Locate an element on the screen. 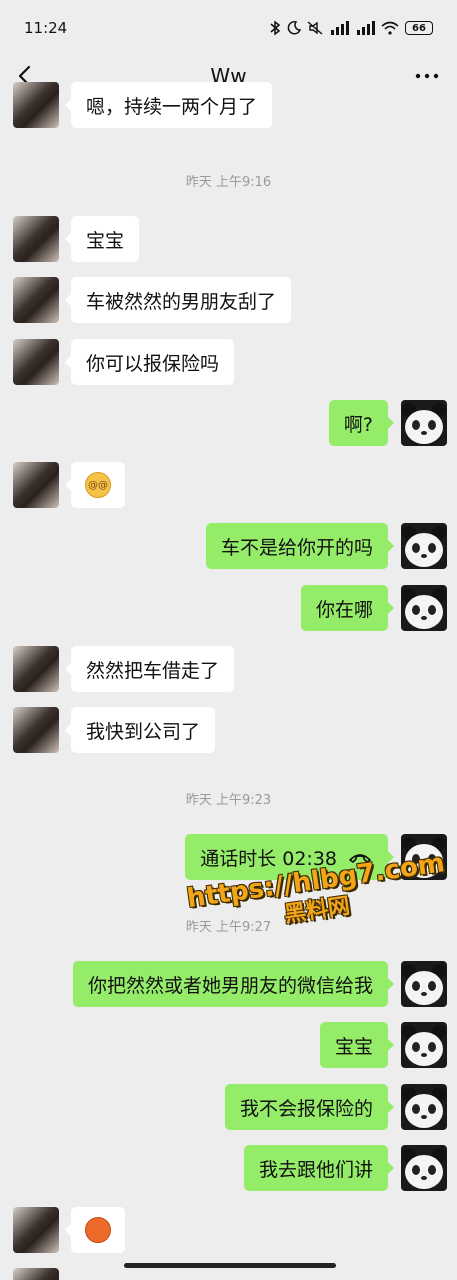 Image resolution: width=457 pixels, height=1280 pixels. status-time: 11:24 is located at coordinates (46, 28).